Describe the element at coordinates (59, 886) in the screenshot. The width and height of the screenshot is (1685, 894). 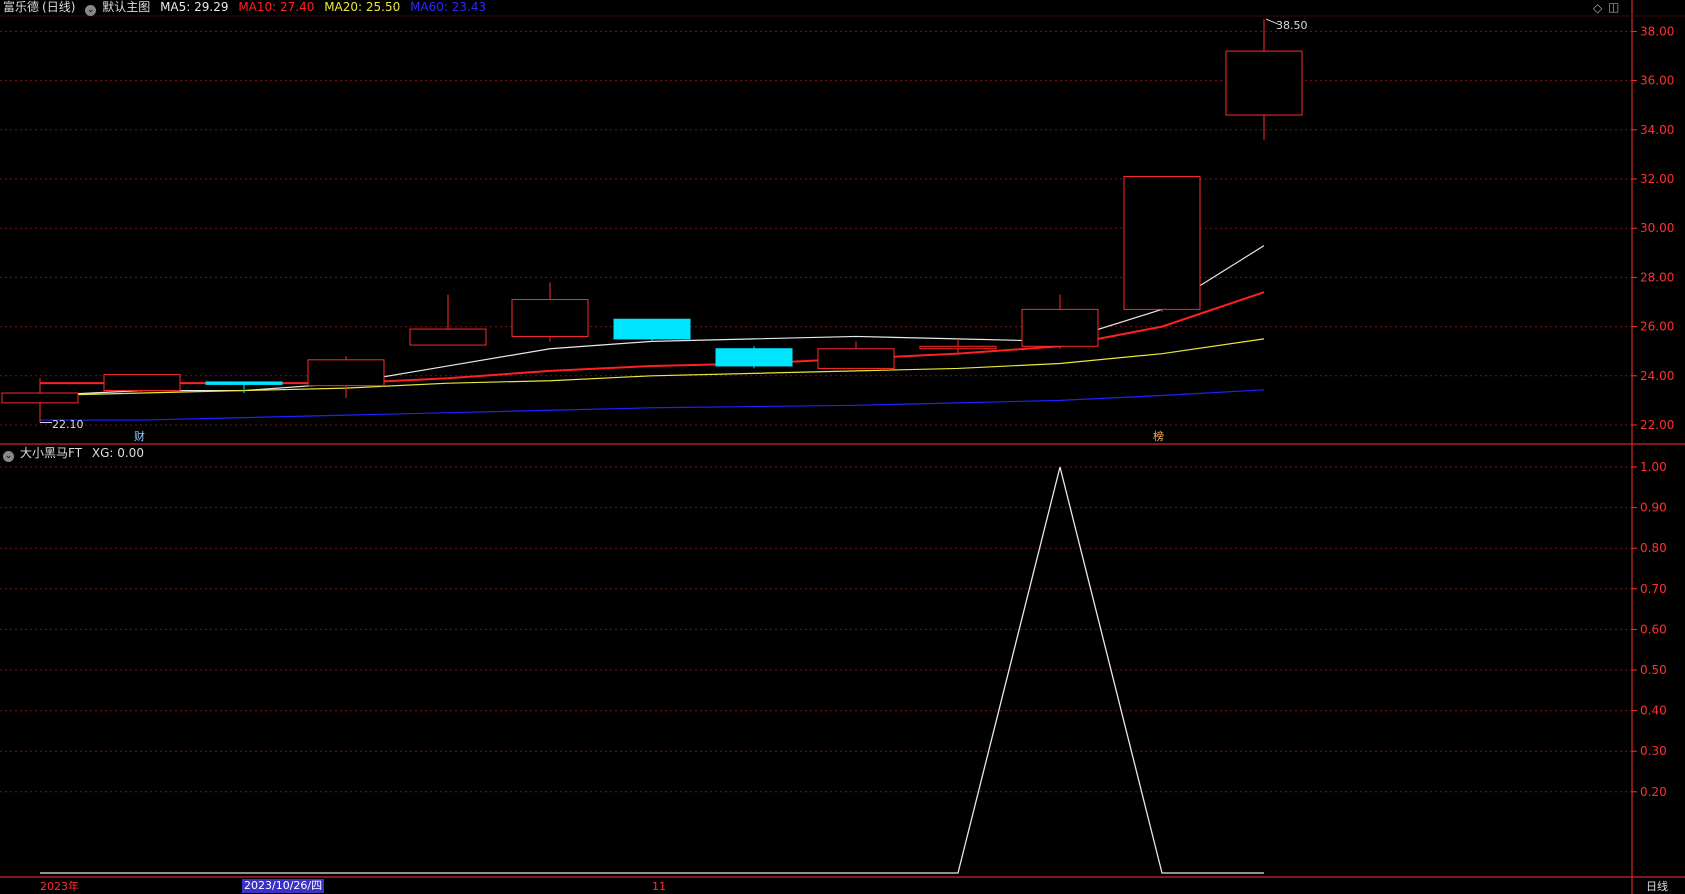
I see `year-label: 2023年` at that location.